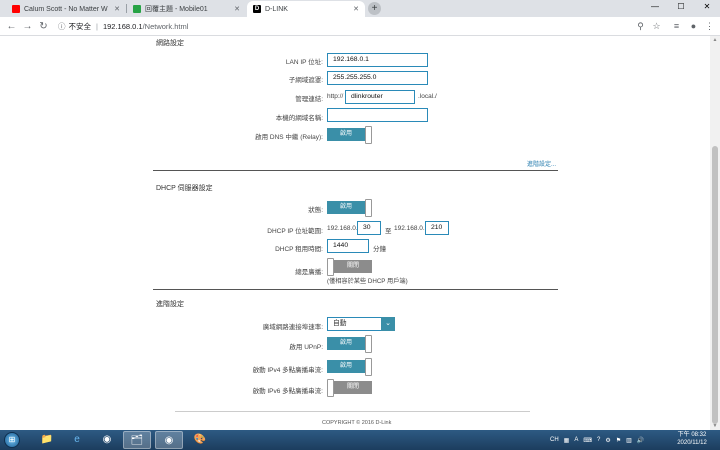 The image size is (720, 450). Describe the element at coordinates (305, 80) in the screenshot. I see `subnet-label: 子網域遮罩:` at that location.